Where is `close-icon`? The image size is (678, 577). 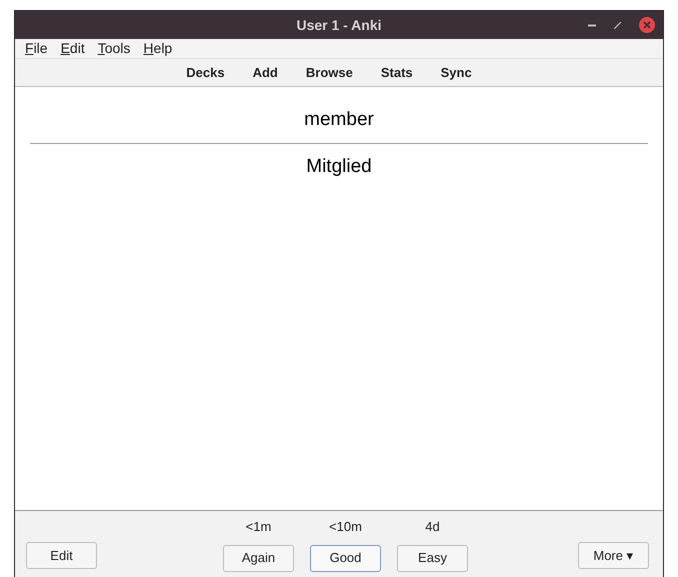
close-icon is located at coordinates (647, 25).